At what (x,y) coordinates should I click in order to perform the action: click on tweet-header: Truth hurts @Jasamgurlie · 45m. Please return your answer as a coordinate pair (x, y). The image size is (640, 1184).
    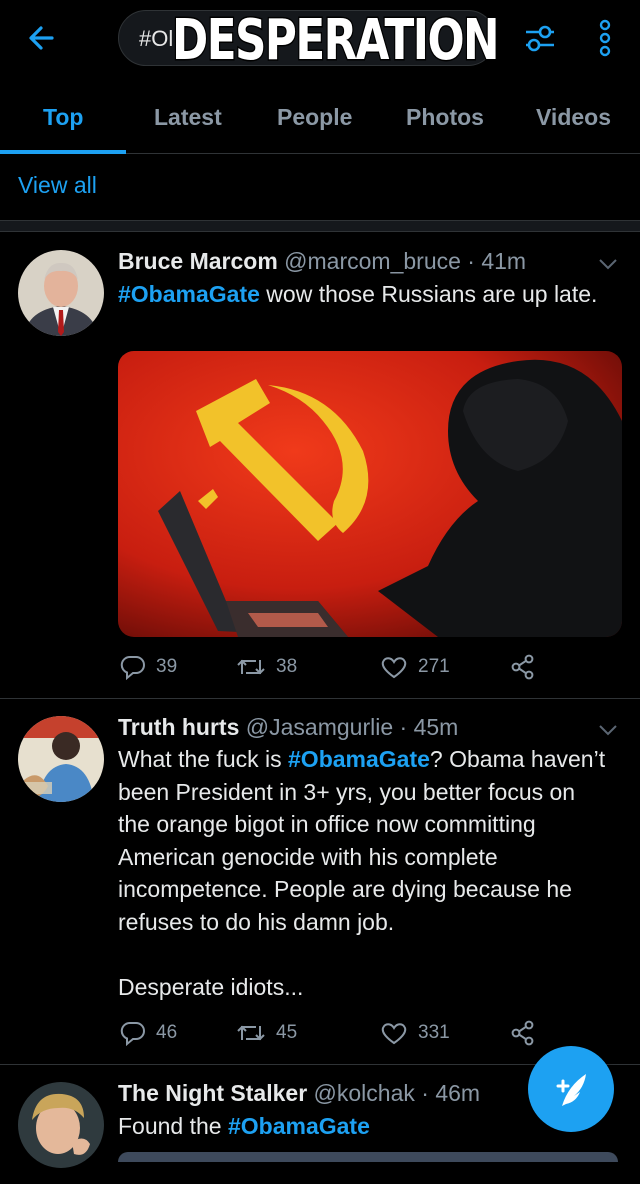
    Looking at the image, I should click on (288, 727).